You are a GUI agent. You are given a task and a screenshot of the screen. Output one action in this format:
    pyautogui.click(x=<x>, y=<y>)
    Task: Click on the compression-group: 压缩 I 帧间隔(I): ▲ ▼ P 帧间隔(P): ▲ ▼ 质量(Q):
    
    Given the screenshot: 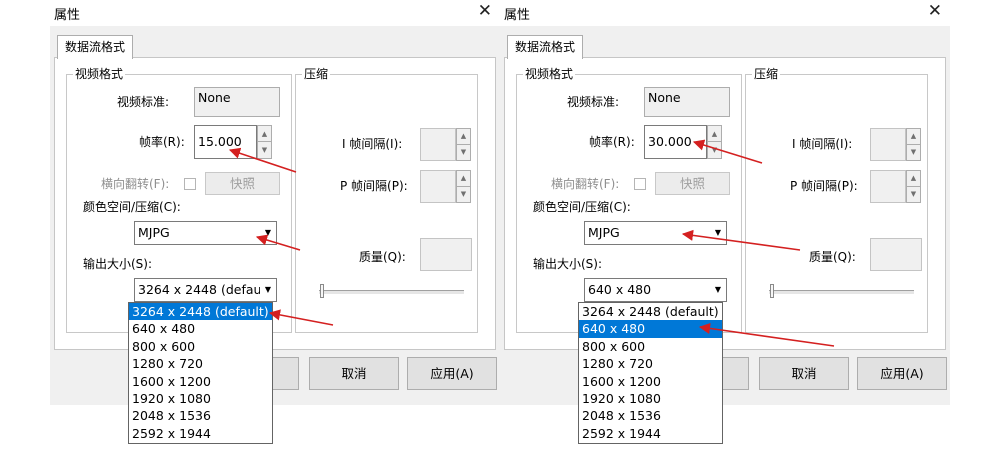 What is the action you would take?
    pyautogui.click(x=836, y=200)
    